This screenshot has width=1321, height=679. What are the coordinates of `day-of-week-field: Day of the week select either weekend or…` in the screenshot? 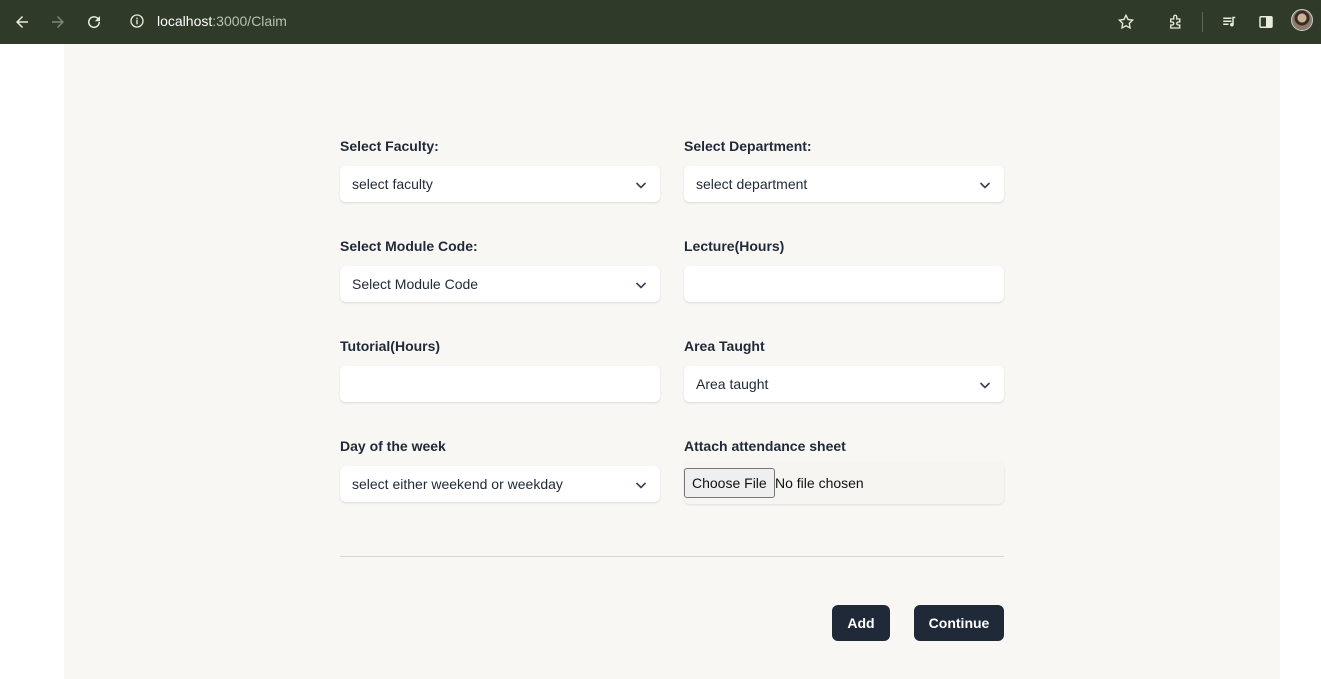 It's located at (500, 469).